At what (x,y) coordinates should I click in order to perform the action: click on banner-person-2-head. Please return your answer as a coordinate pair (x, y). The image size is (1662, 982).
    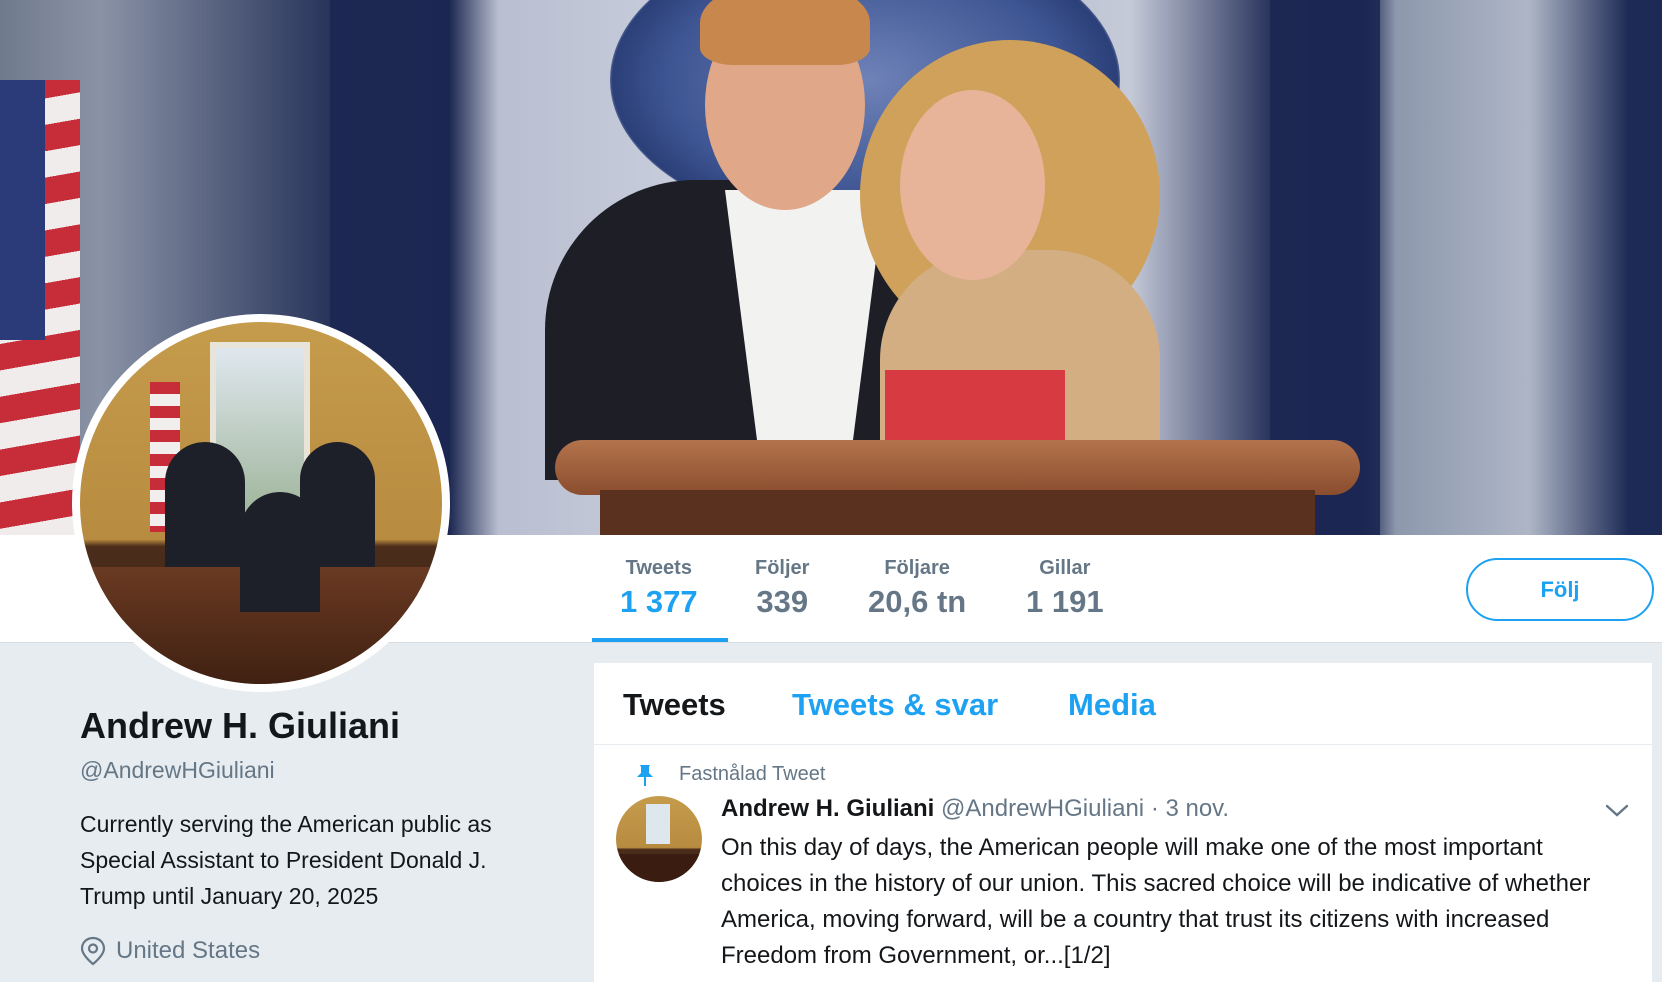
    Looking at the image, I should click on (972, 185).